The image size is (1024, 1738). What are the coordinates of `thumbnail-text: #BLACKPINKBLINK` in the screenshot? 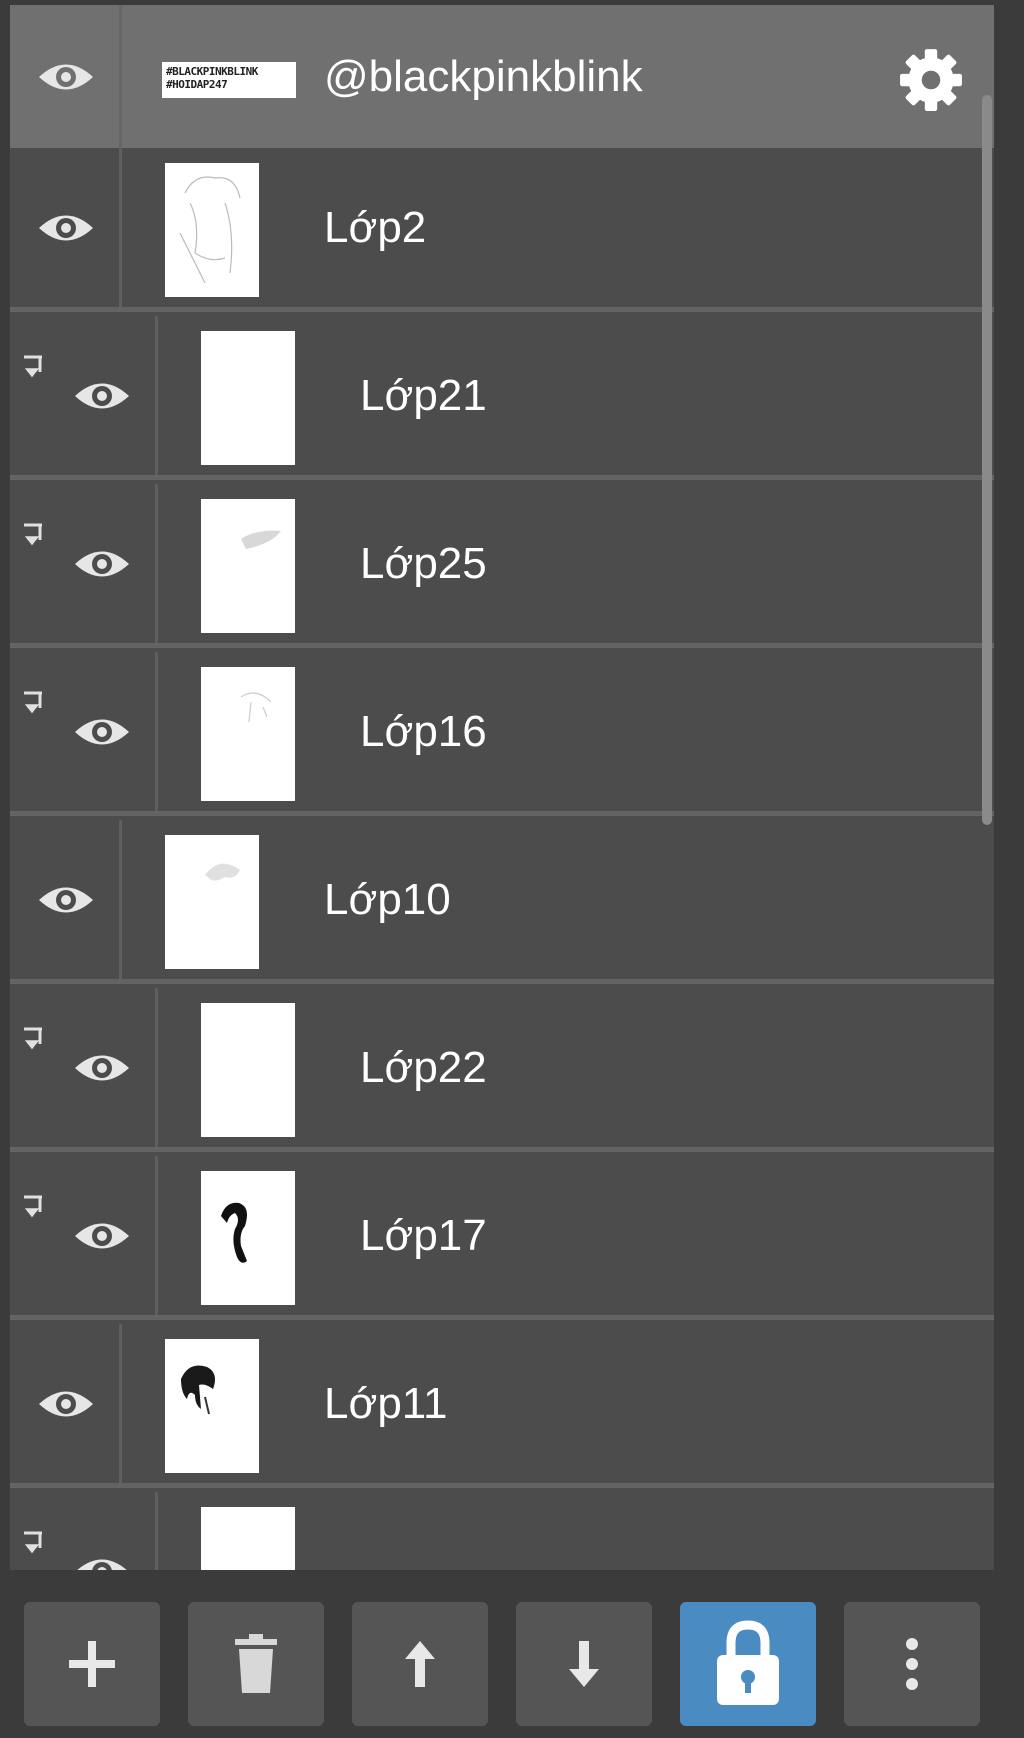 It's located at (212, 71).